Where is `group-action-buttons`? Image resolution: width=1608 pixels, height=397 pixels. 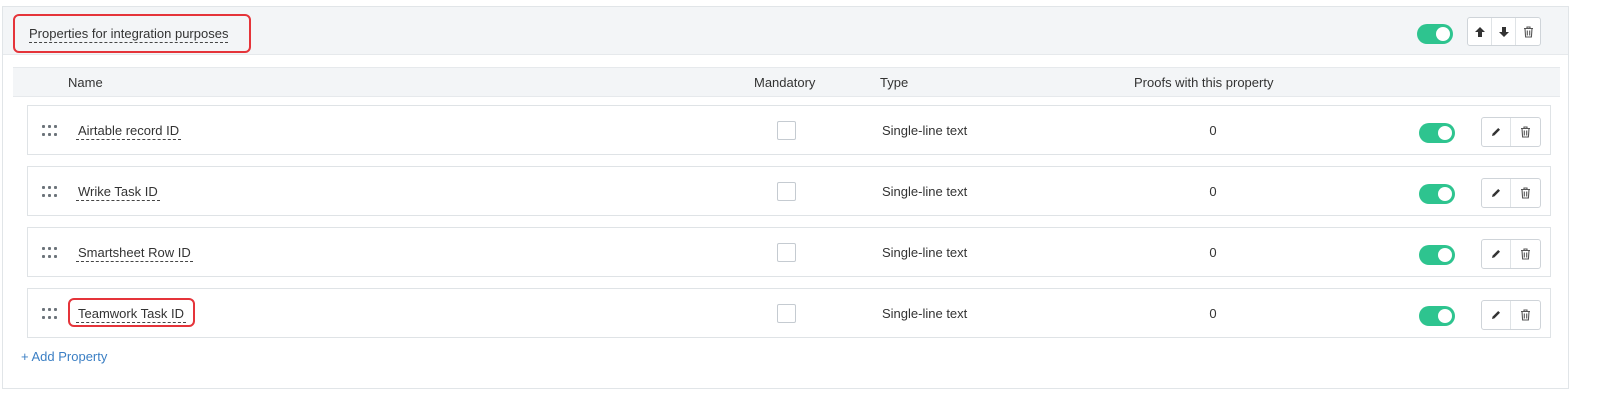
group-action-buttons is located at coordinates (1504, 31).